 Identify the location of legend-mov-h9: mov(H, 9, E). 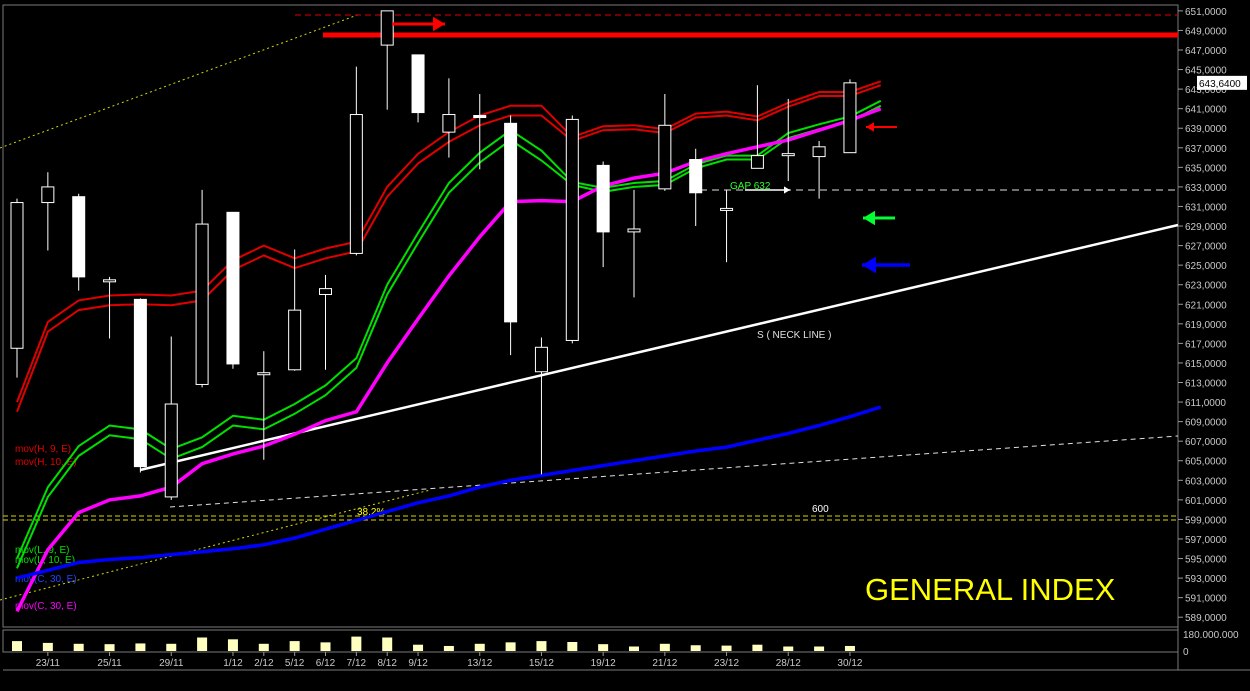
(43, 449).